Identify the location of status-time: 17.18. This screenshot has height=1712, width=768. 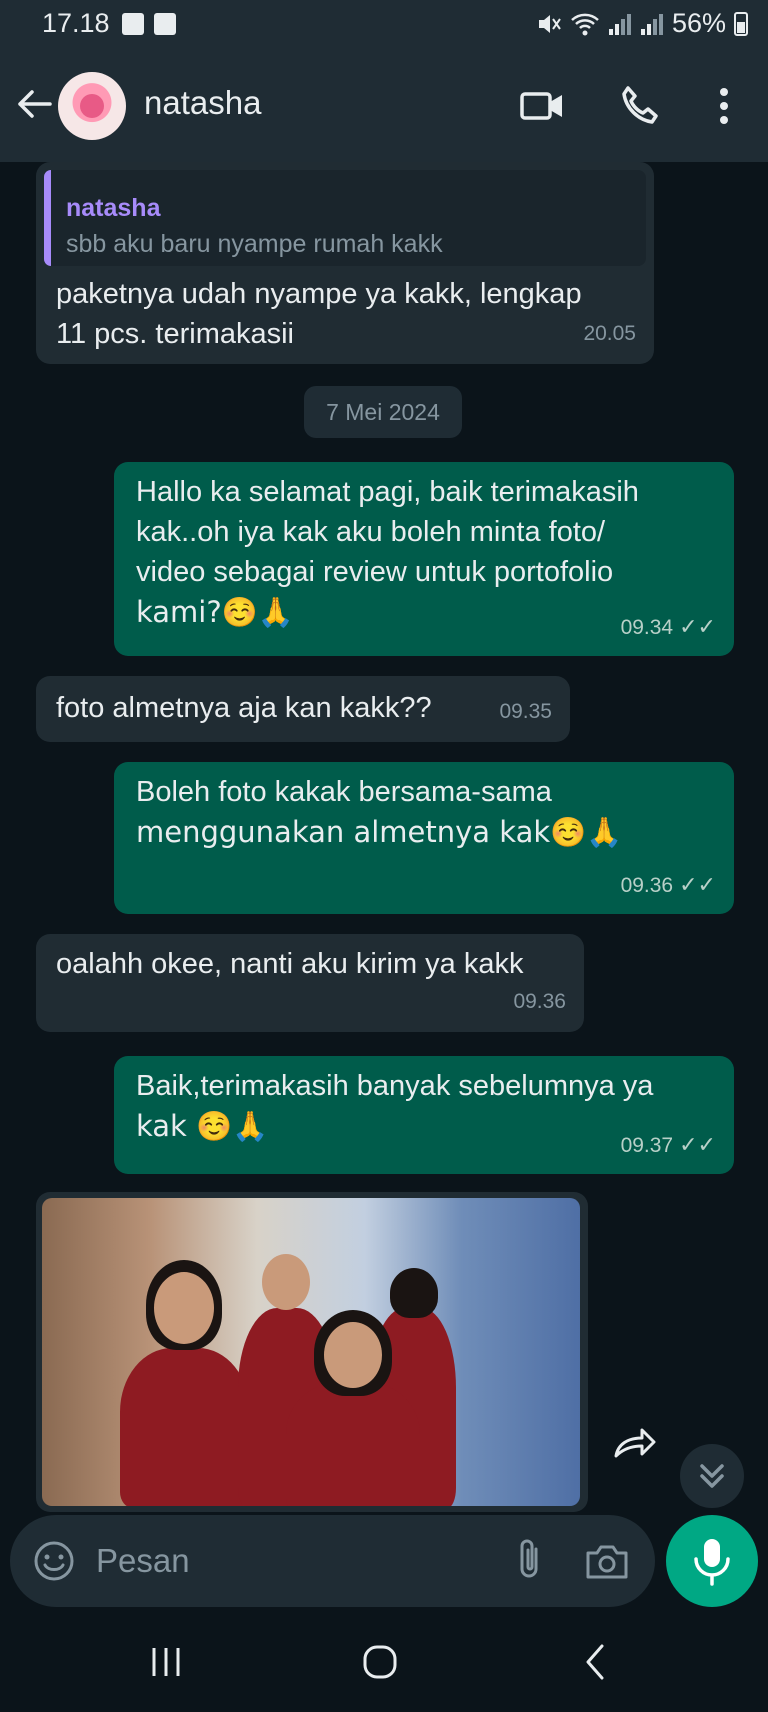
(76, 23).